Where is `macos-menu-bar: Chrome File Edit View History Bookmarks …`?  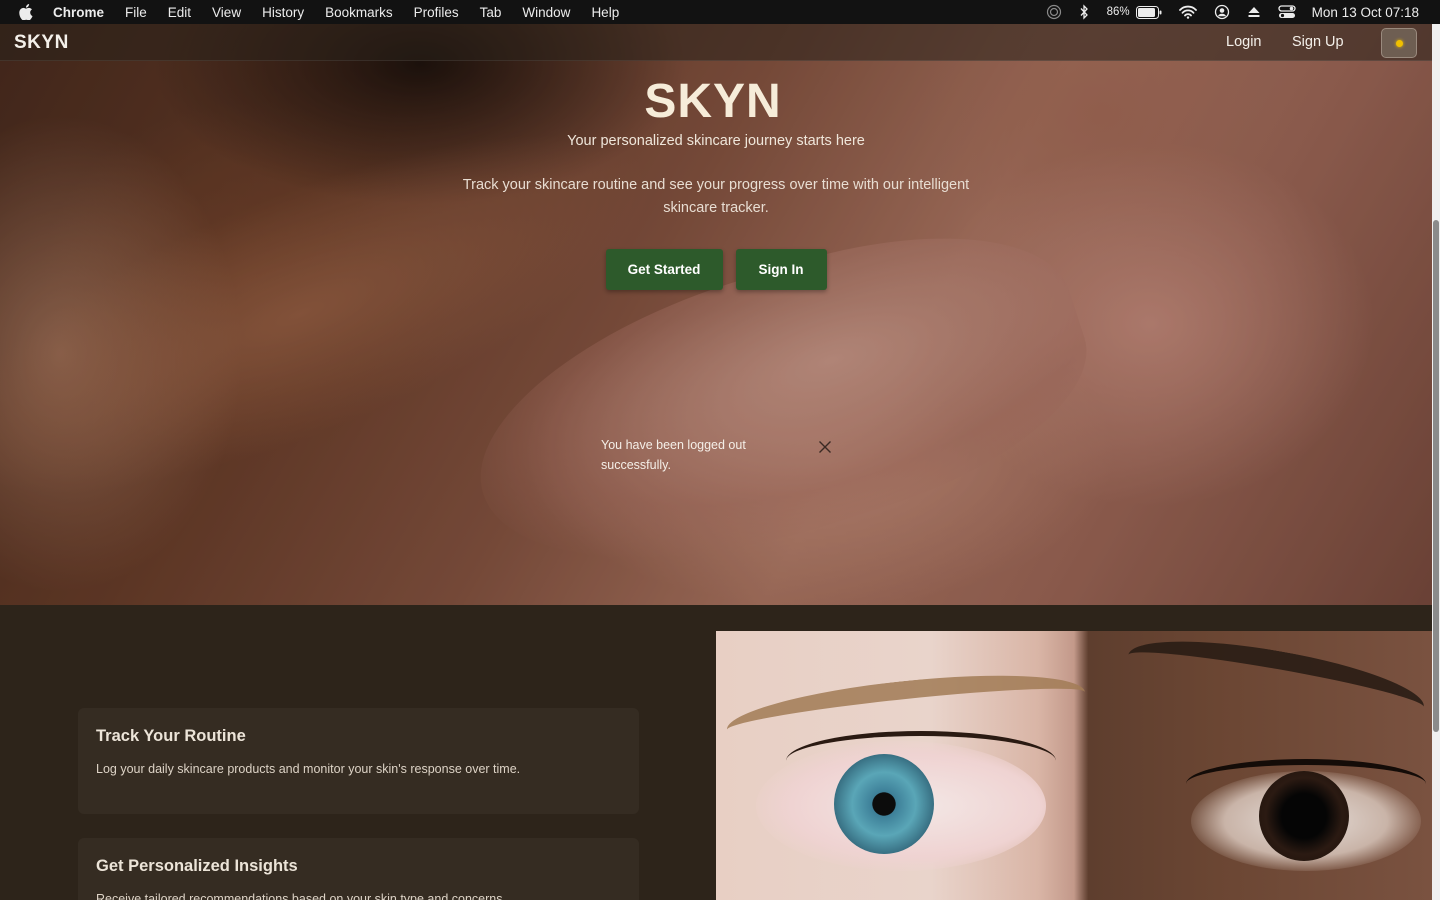
macos-menu-bar: Chrome File Edit View History Bookmarks … is located at coordinates (720, 12).